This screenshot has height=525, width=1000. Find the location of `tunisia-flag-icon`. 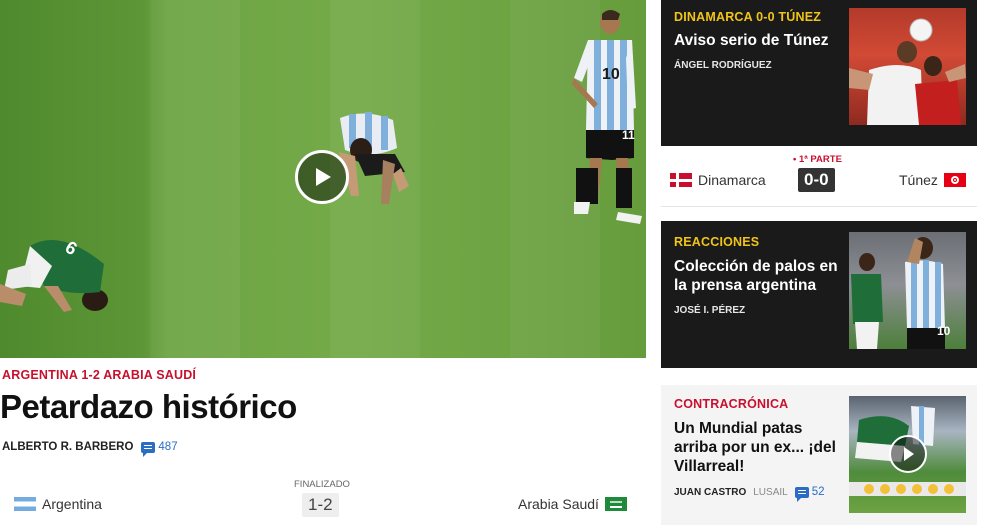

tunisia-flag-icon is located at coordinates (954, 180).